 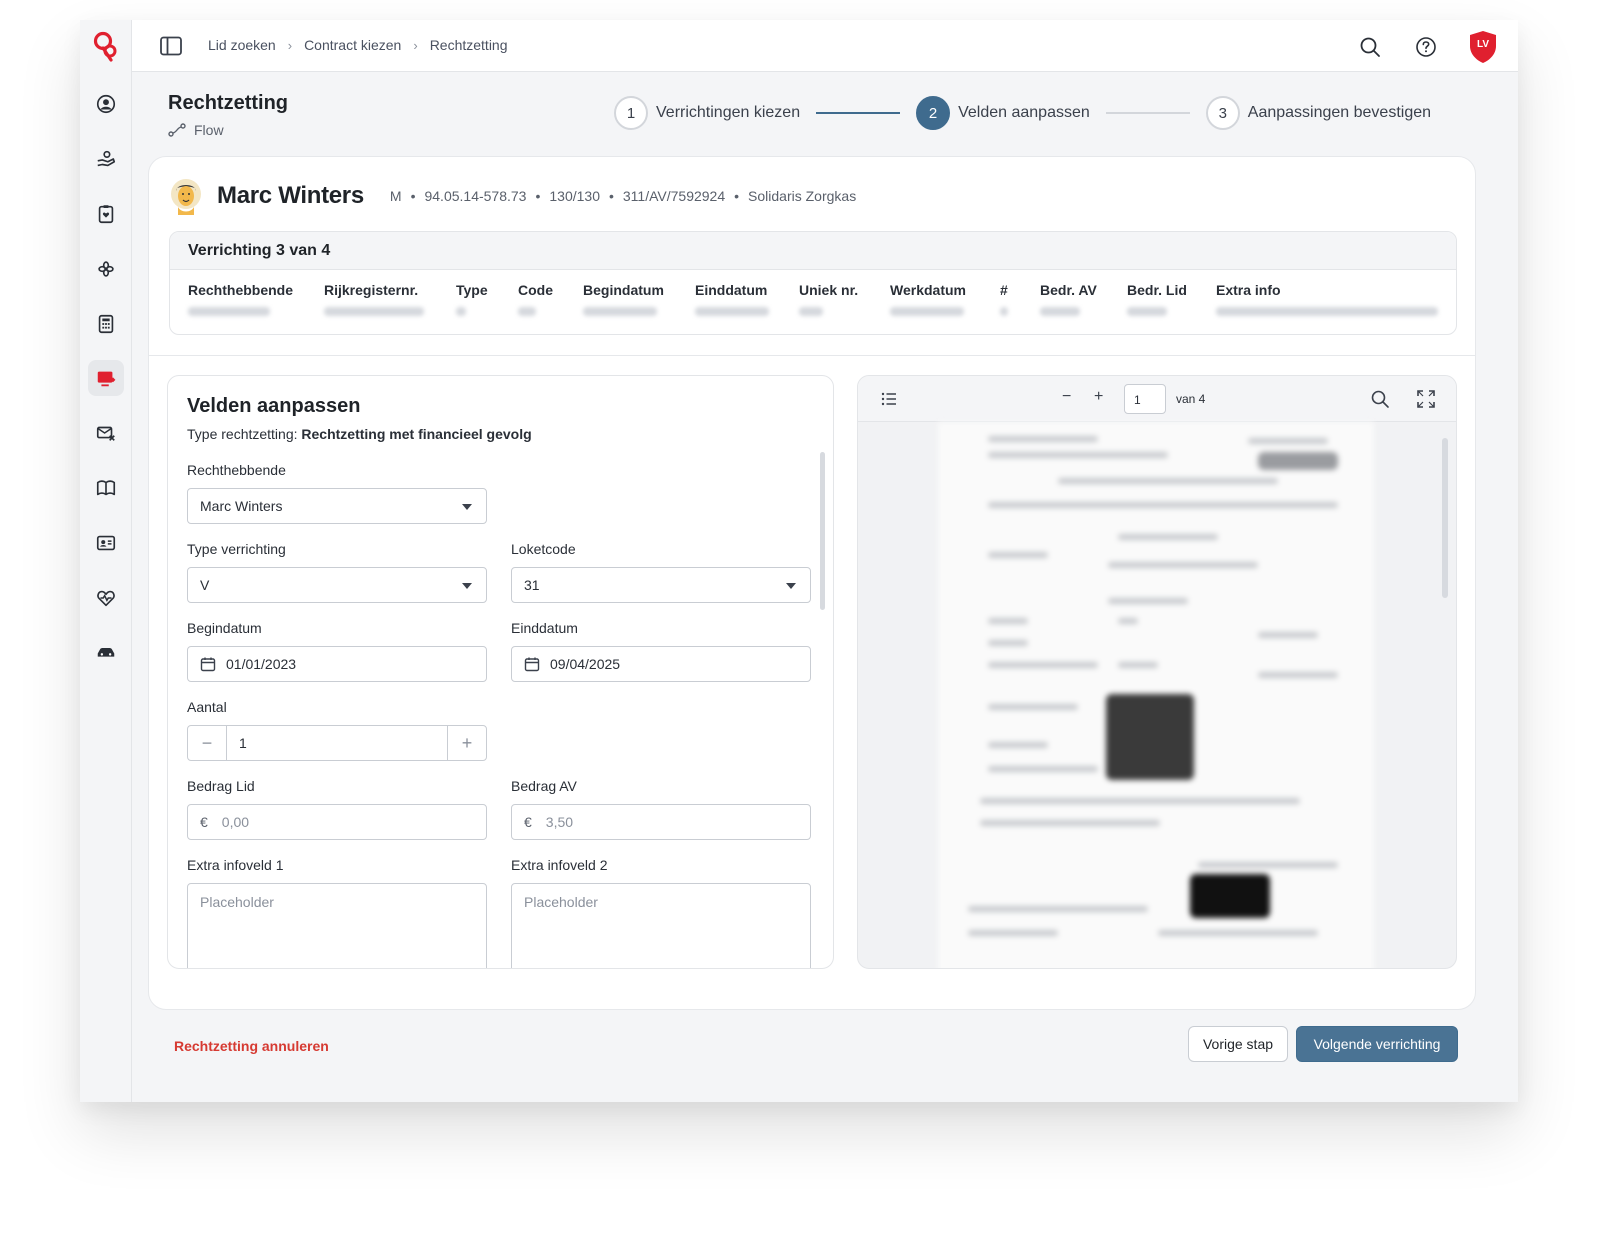 What do you see at coordinates (623, 299) in the screenshot?
I see `verrichting-col: Begindatum` at bounding box center [623, 299].